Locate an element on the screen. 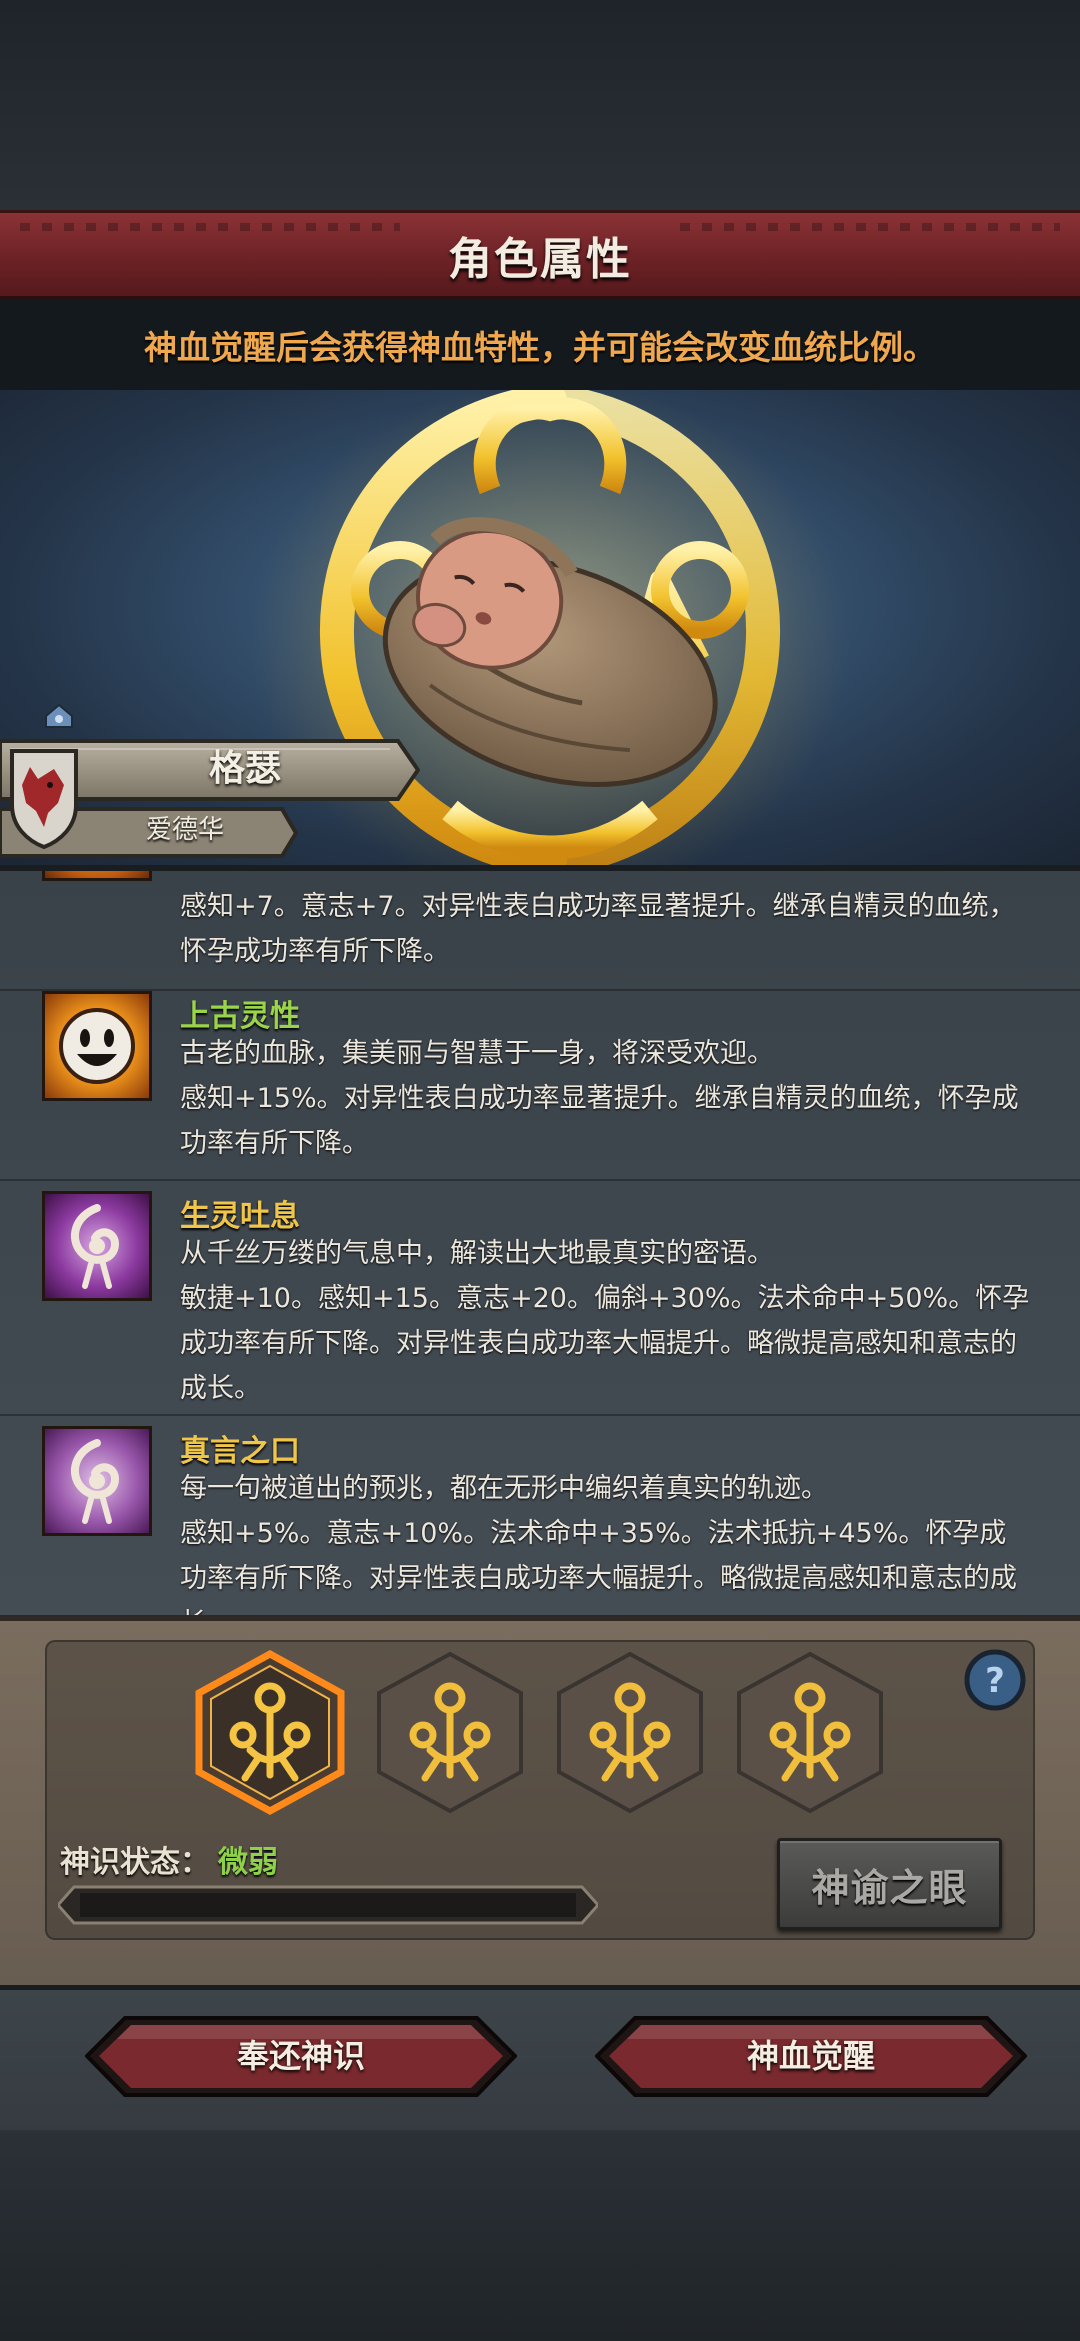 This screenshot has width=1080, height=2341. divine-blood-awaken-button: 神血觉醒 is located at coordinates (811, 2056).